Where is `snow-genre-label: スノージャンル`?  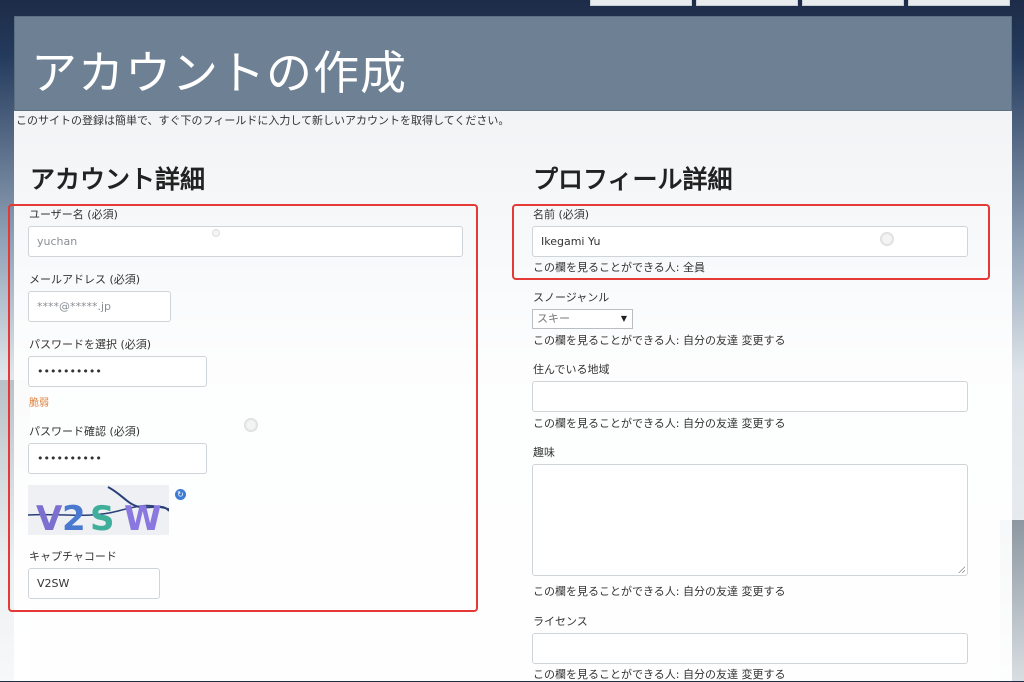
snow-genre-label: スノージャンル is located at coordinates (571, 297).